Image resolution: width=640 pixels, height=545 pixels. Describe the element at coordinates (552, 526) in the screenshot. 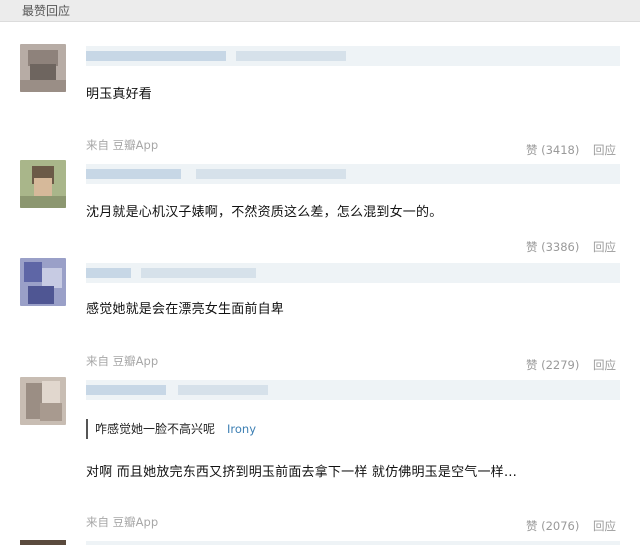

I see `like-button: 赞 (2076)` at that location.